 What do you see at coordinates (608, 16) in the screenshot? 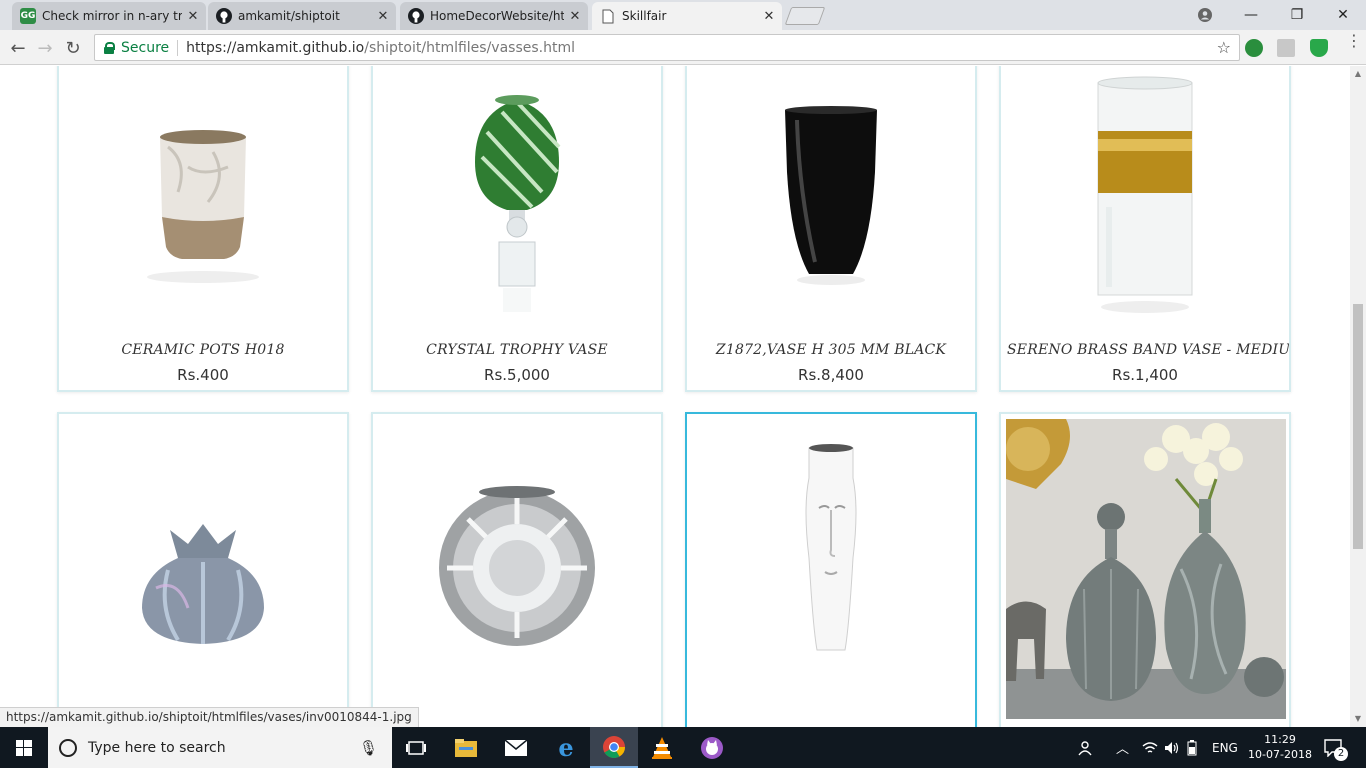
I see `page-icon` at bounding box center [608, 16].